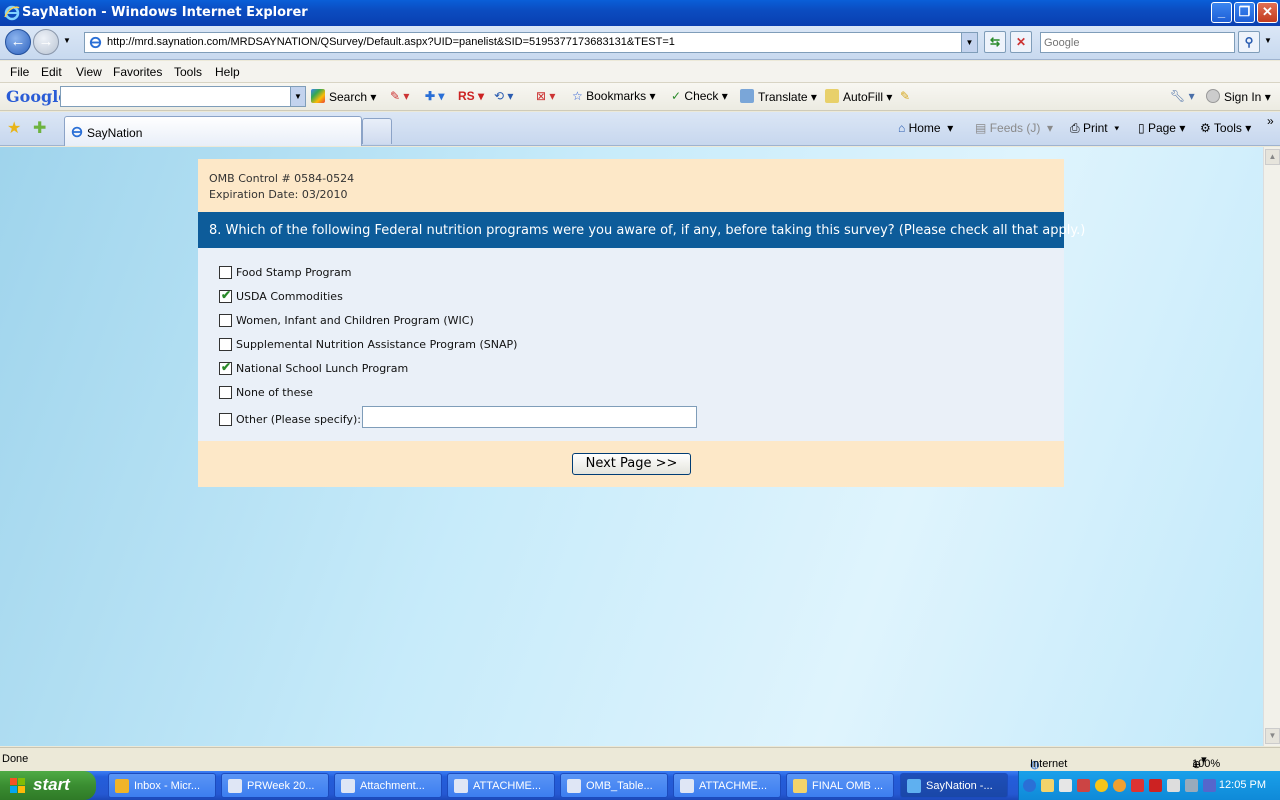  Describe the element at coordinates (631, 464) in the screenshot. I see `next-page-button: Next Page >>` at that location.